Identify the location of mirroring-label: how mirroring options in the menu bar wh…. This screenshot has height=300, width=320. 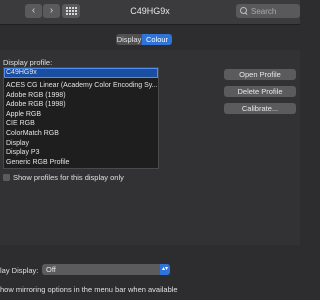
(89, 289).